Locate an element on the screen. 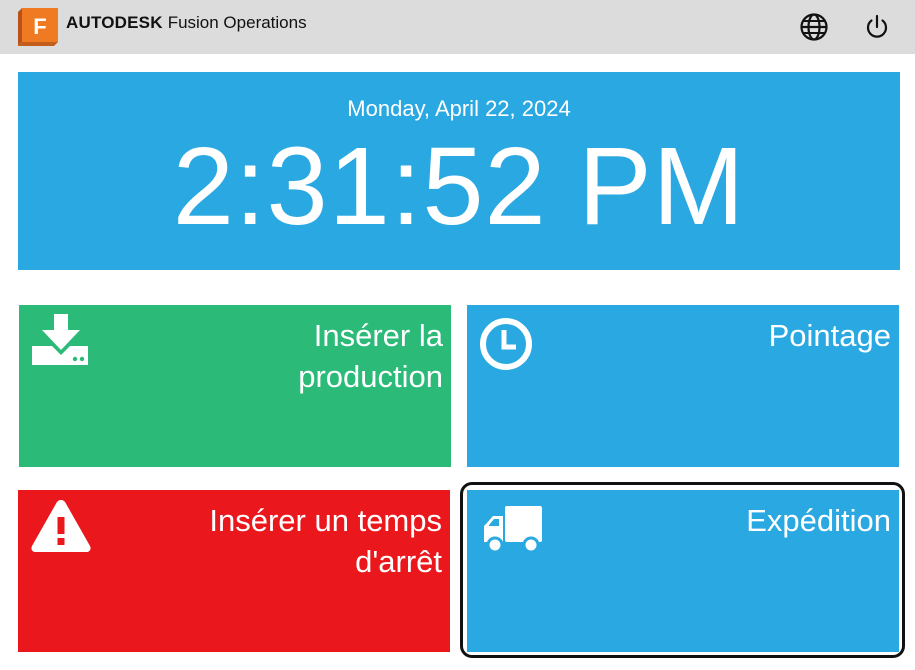 This screenshot has height=670, width=915. tile-pointage: Pointage is located at coordinates (683, 386).